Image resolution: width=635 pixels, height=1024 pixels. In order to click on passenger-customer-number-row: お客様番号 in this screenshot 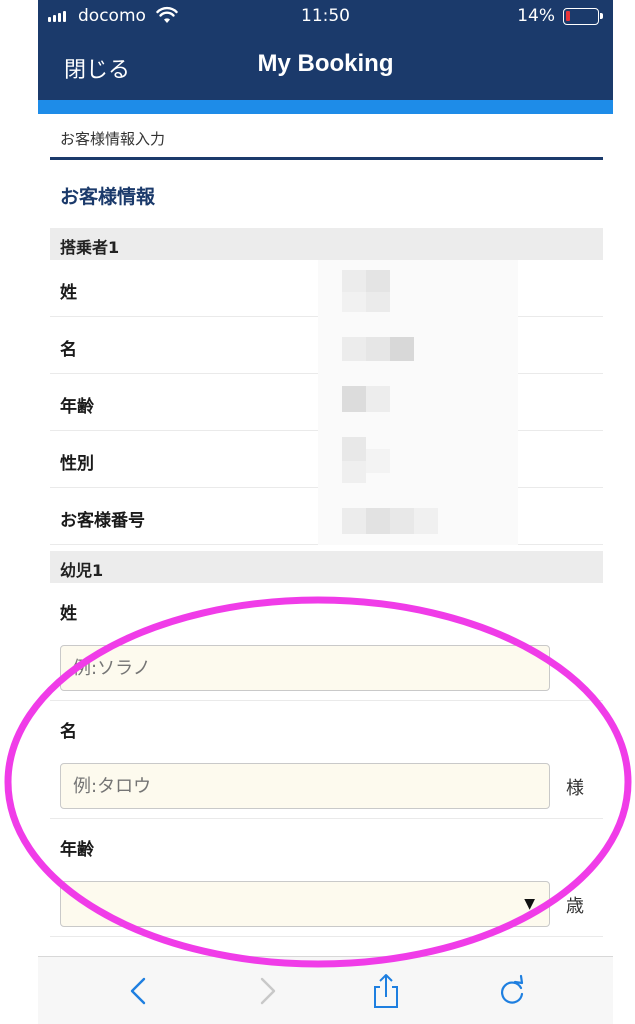, I will do `click(326, 516)`.